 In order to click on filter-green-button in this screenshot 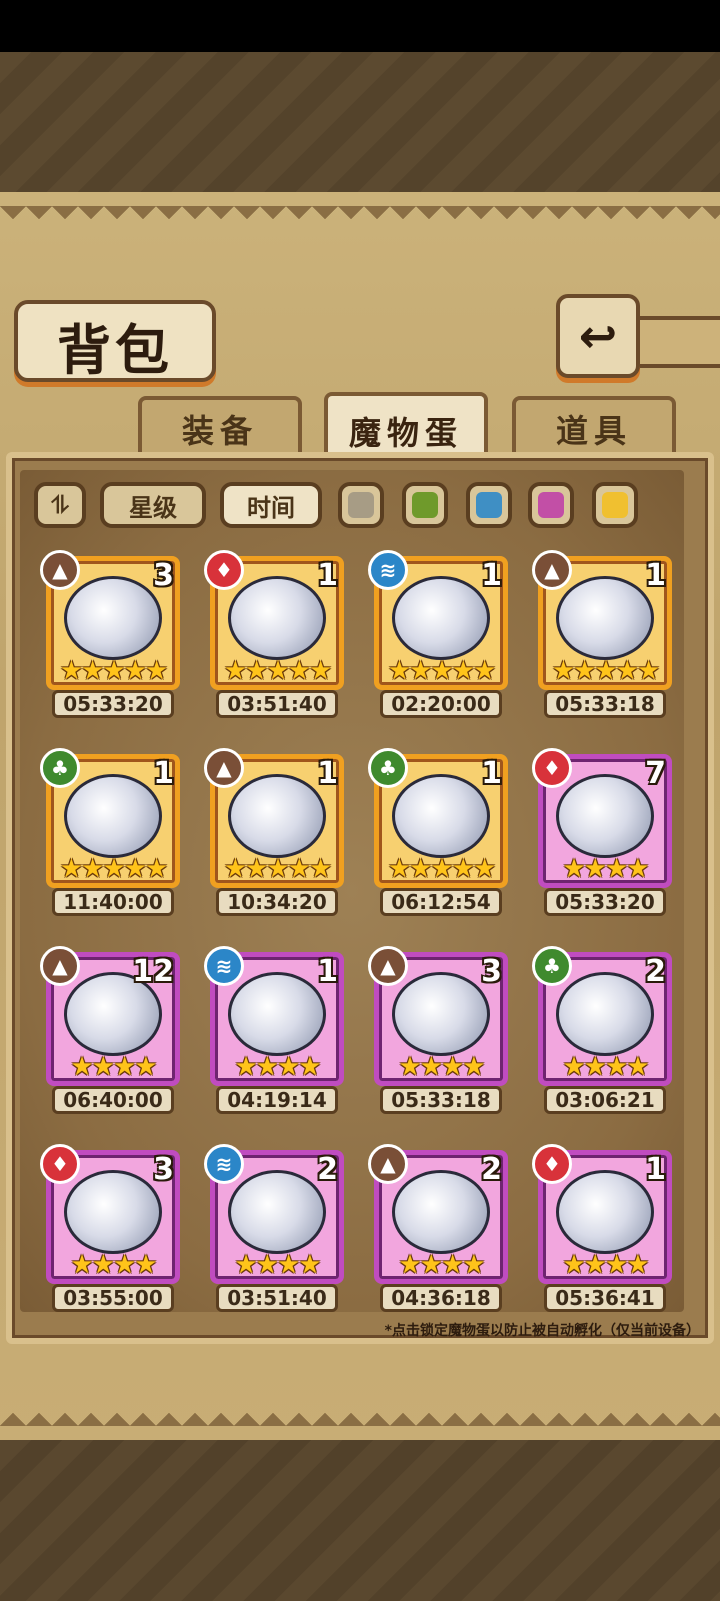, I will do `click(425, 505)`.